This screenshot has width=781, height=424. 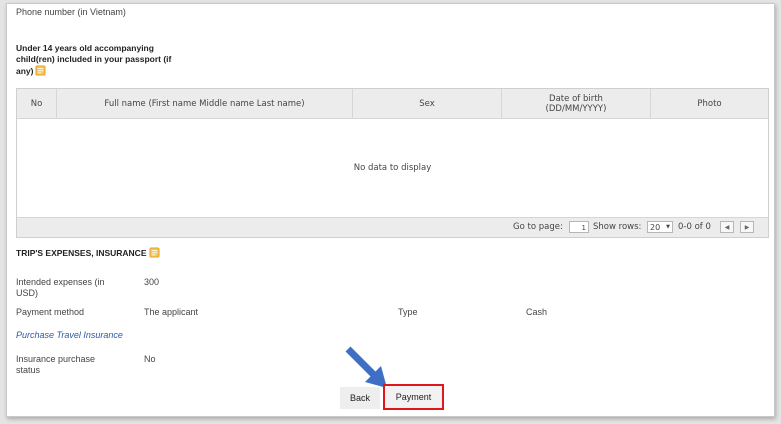 What do you see at coordinates (668, 227) in the screenshot?
I see `chevron-down-icon: ▼` at bounding box center [668, 227].